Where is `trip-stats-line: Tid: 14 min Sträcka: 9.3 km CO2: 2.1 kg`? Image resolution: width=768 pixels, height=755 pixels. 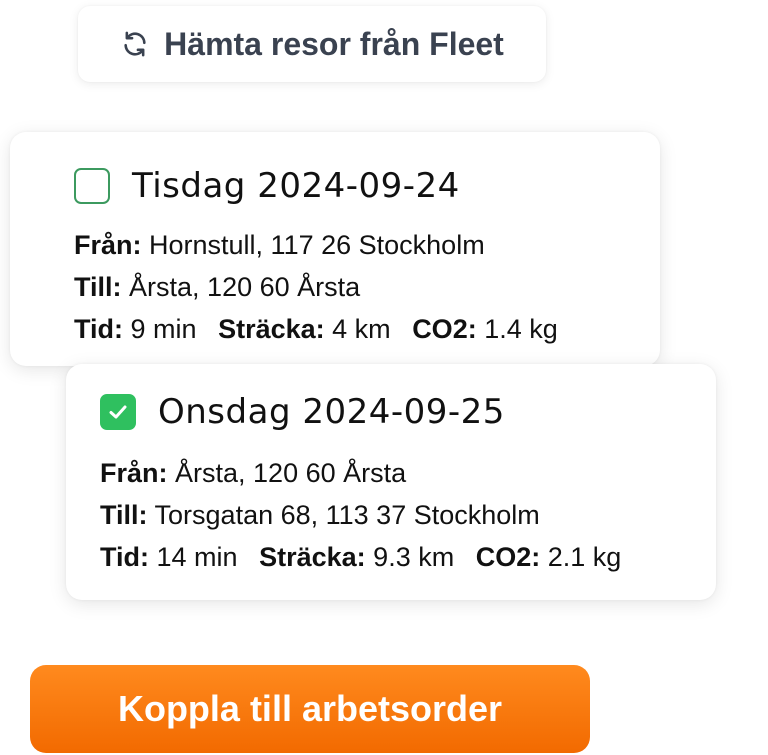 trip-stats-line: Tid: 14 min Sträcka: 9.3 km CO2: 2.1 kg is located at coordinates (360, 557).